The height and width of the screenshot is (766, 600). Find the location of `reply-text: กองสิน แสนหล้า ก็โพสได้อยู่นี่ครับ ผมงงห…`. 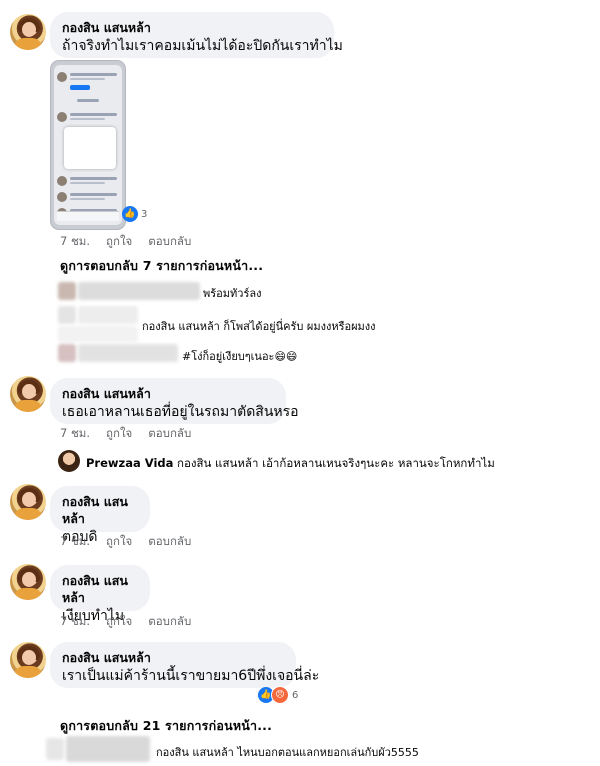

reply-text: กองสิน แสนหล้า ก็โพสได้อยู่นี่ครับ ผมงงห… is located at coordinates (259, 326).